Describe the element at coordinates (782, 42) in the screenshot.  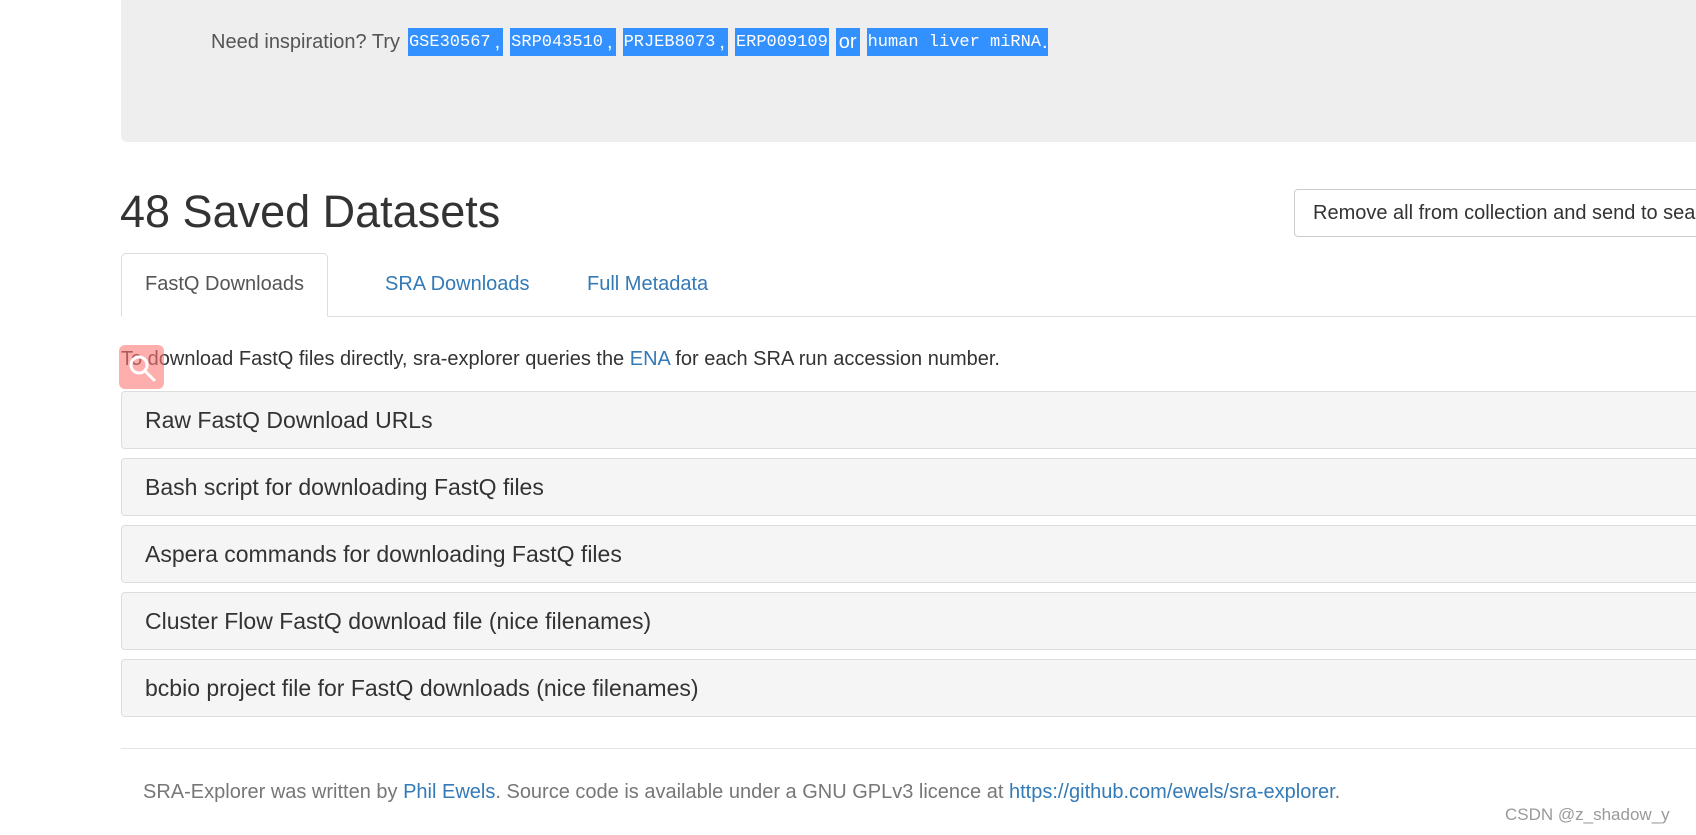
I see `example-link-4: ERP009109` at that location.